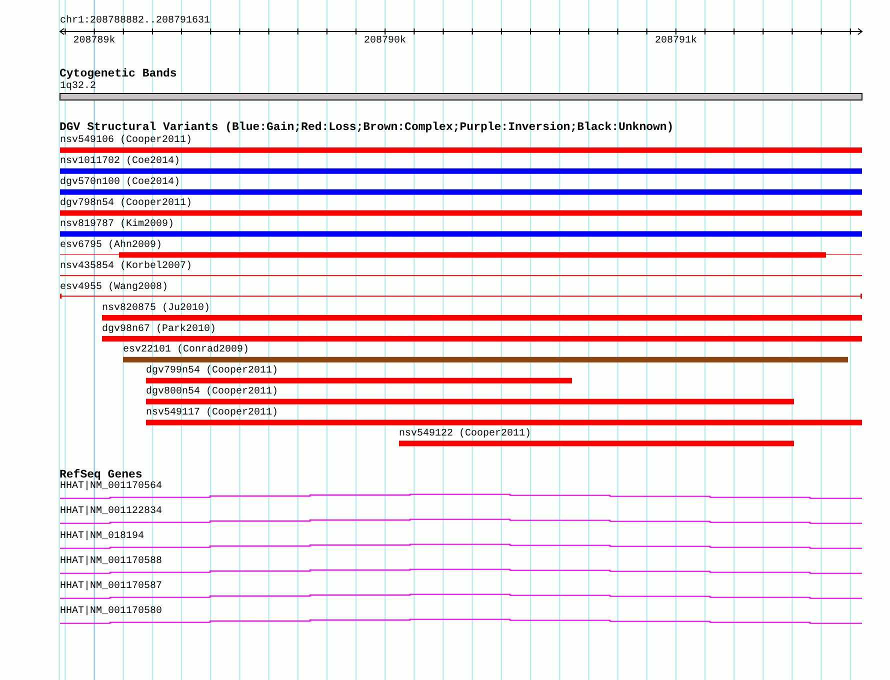 The image size is (890, 680). Describe the element at coordinates (126, 266) in the screenshot. I see `variant-label: nsv435854 (Korbel2007)` at that location.